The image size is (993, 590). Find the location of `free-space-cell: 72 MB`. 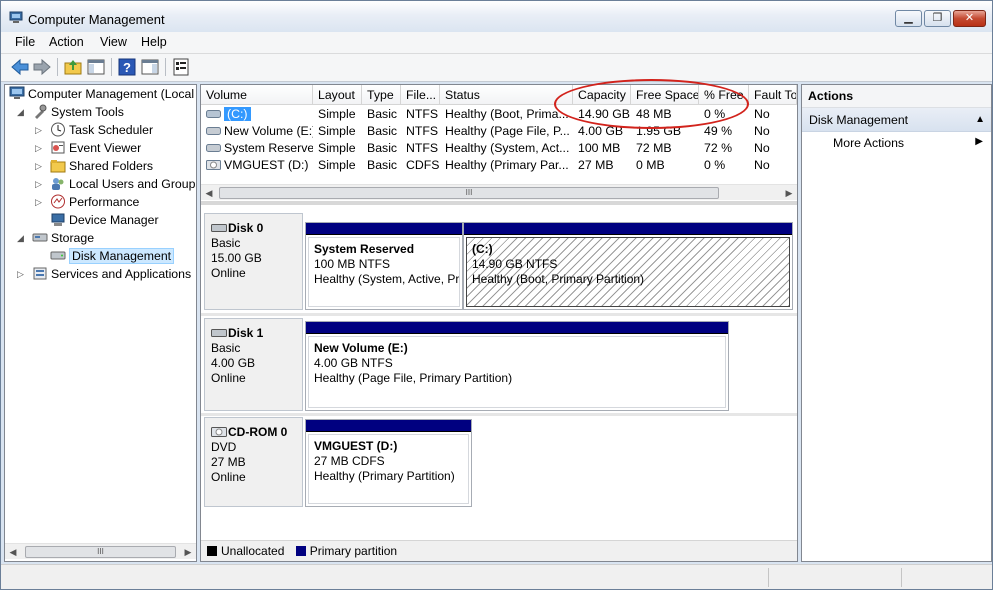

free-space-cell: 72 MB is located at coordinates (654, 148).